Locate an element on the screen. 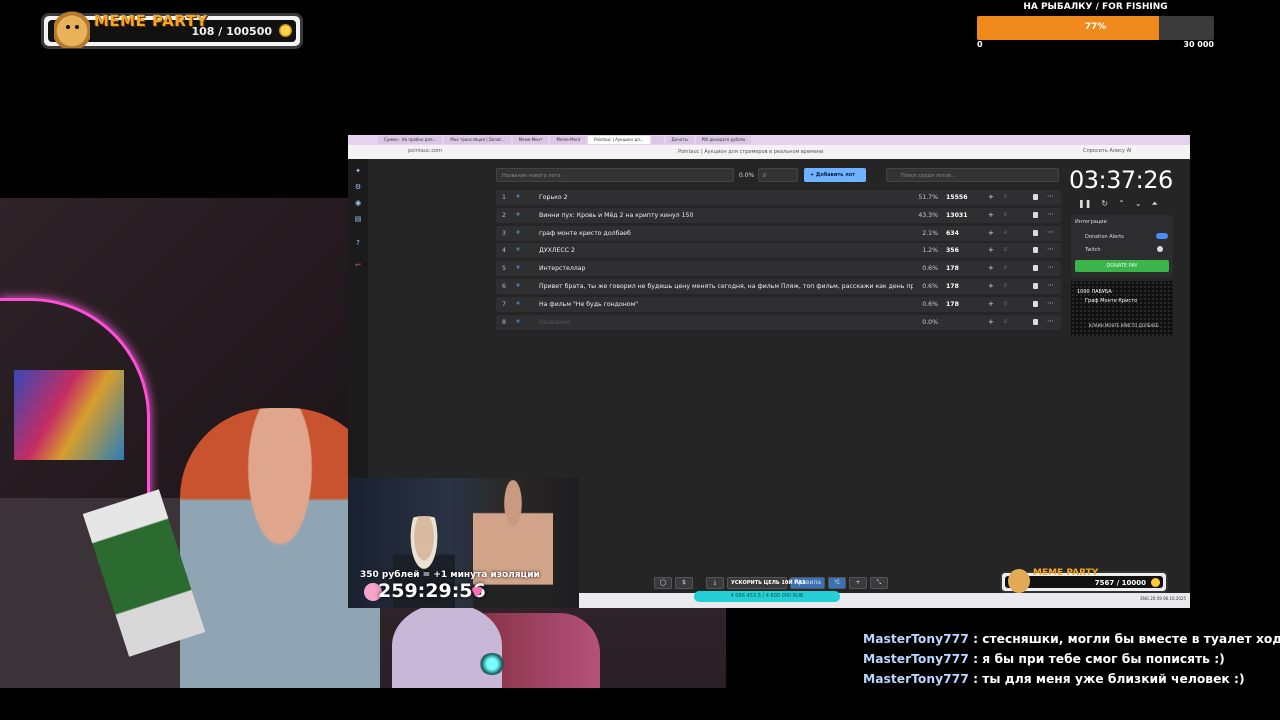  lot-row: 7 # На фильм "Не будь гондоном" 0.6% 178 + ₽ ⋯ is located at coordinates (778, 304).